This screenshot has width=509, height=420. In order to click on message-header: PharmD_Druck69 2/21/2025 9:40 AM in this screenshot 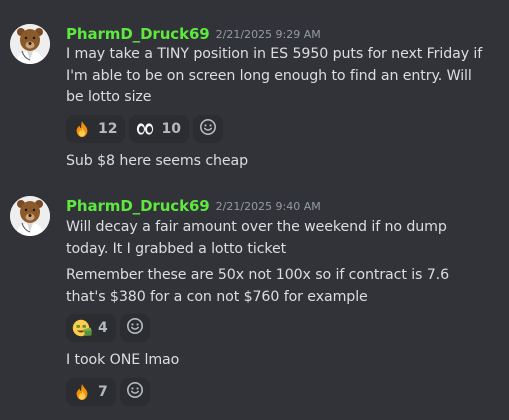, I will do `click(193, 207)`.